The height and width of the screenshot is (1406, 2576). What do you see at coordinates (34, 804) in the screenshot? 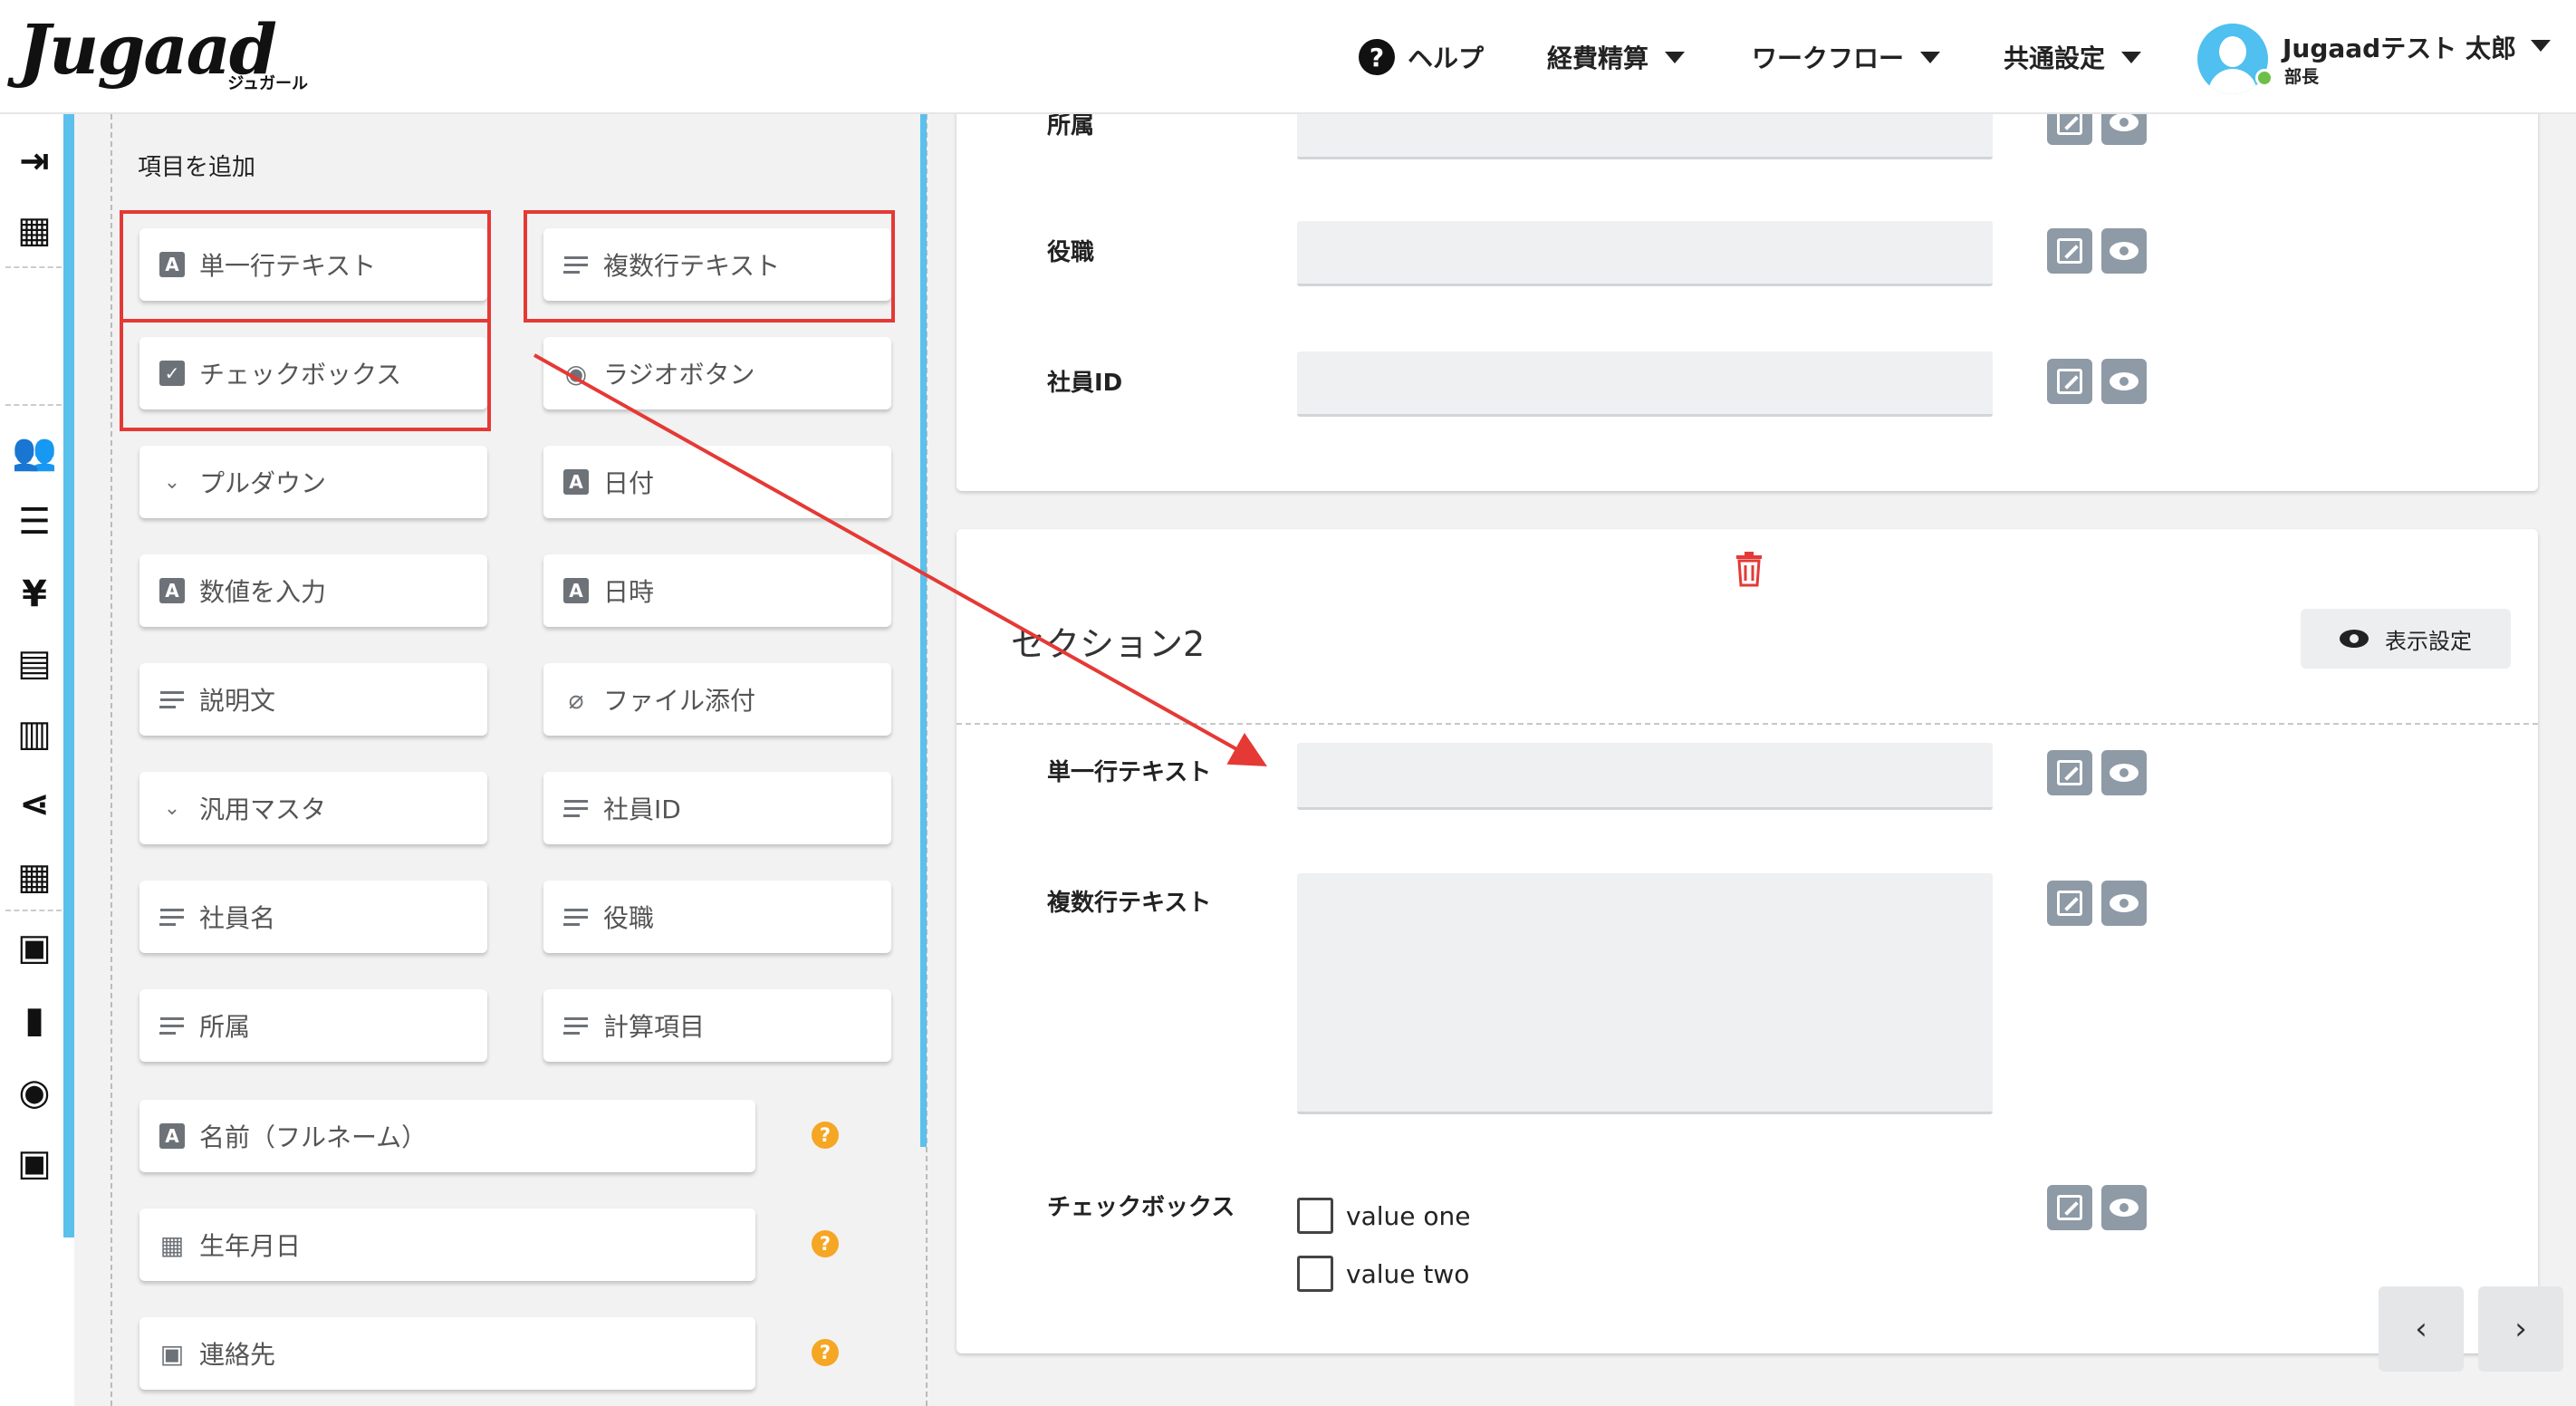
I see `share-icon: ⋖` at bounding box center [34, 804].